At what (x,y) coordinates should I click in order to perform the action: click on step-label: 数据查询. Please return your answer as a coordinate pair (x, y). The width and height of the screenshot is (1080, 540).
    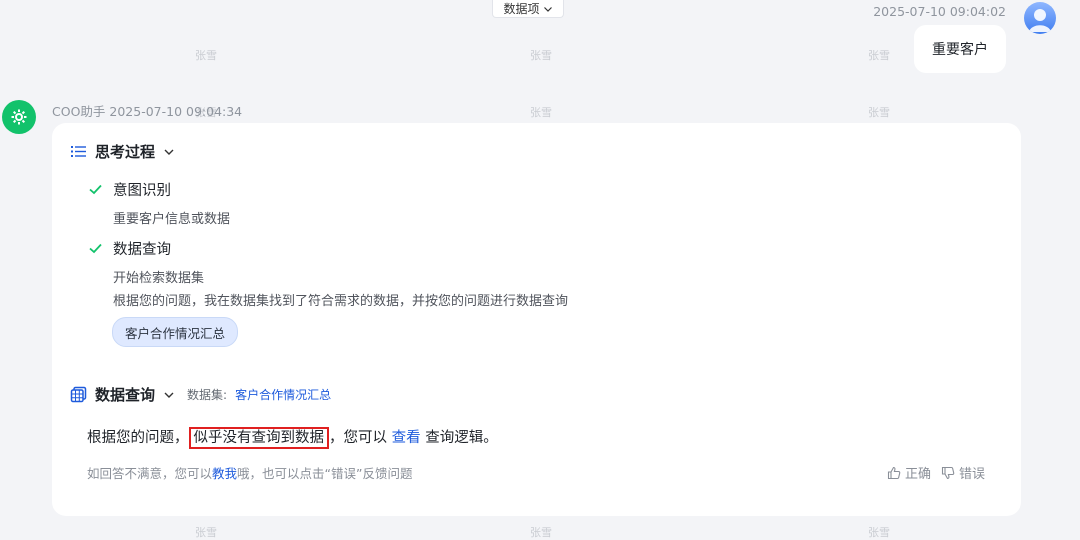
    Looking at the image, I should click on (142, 250).